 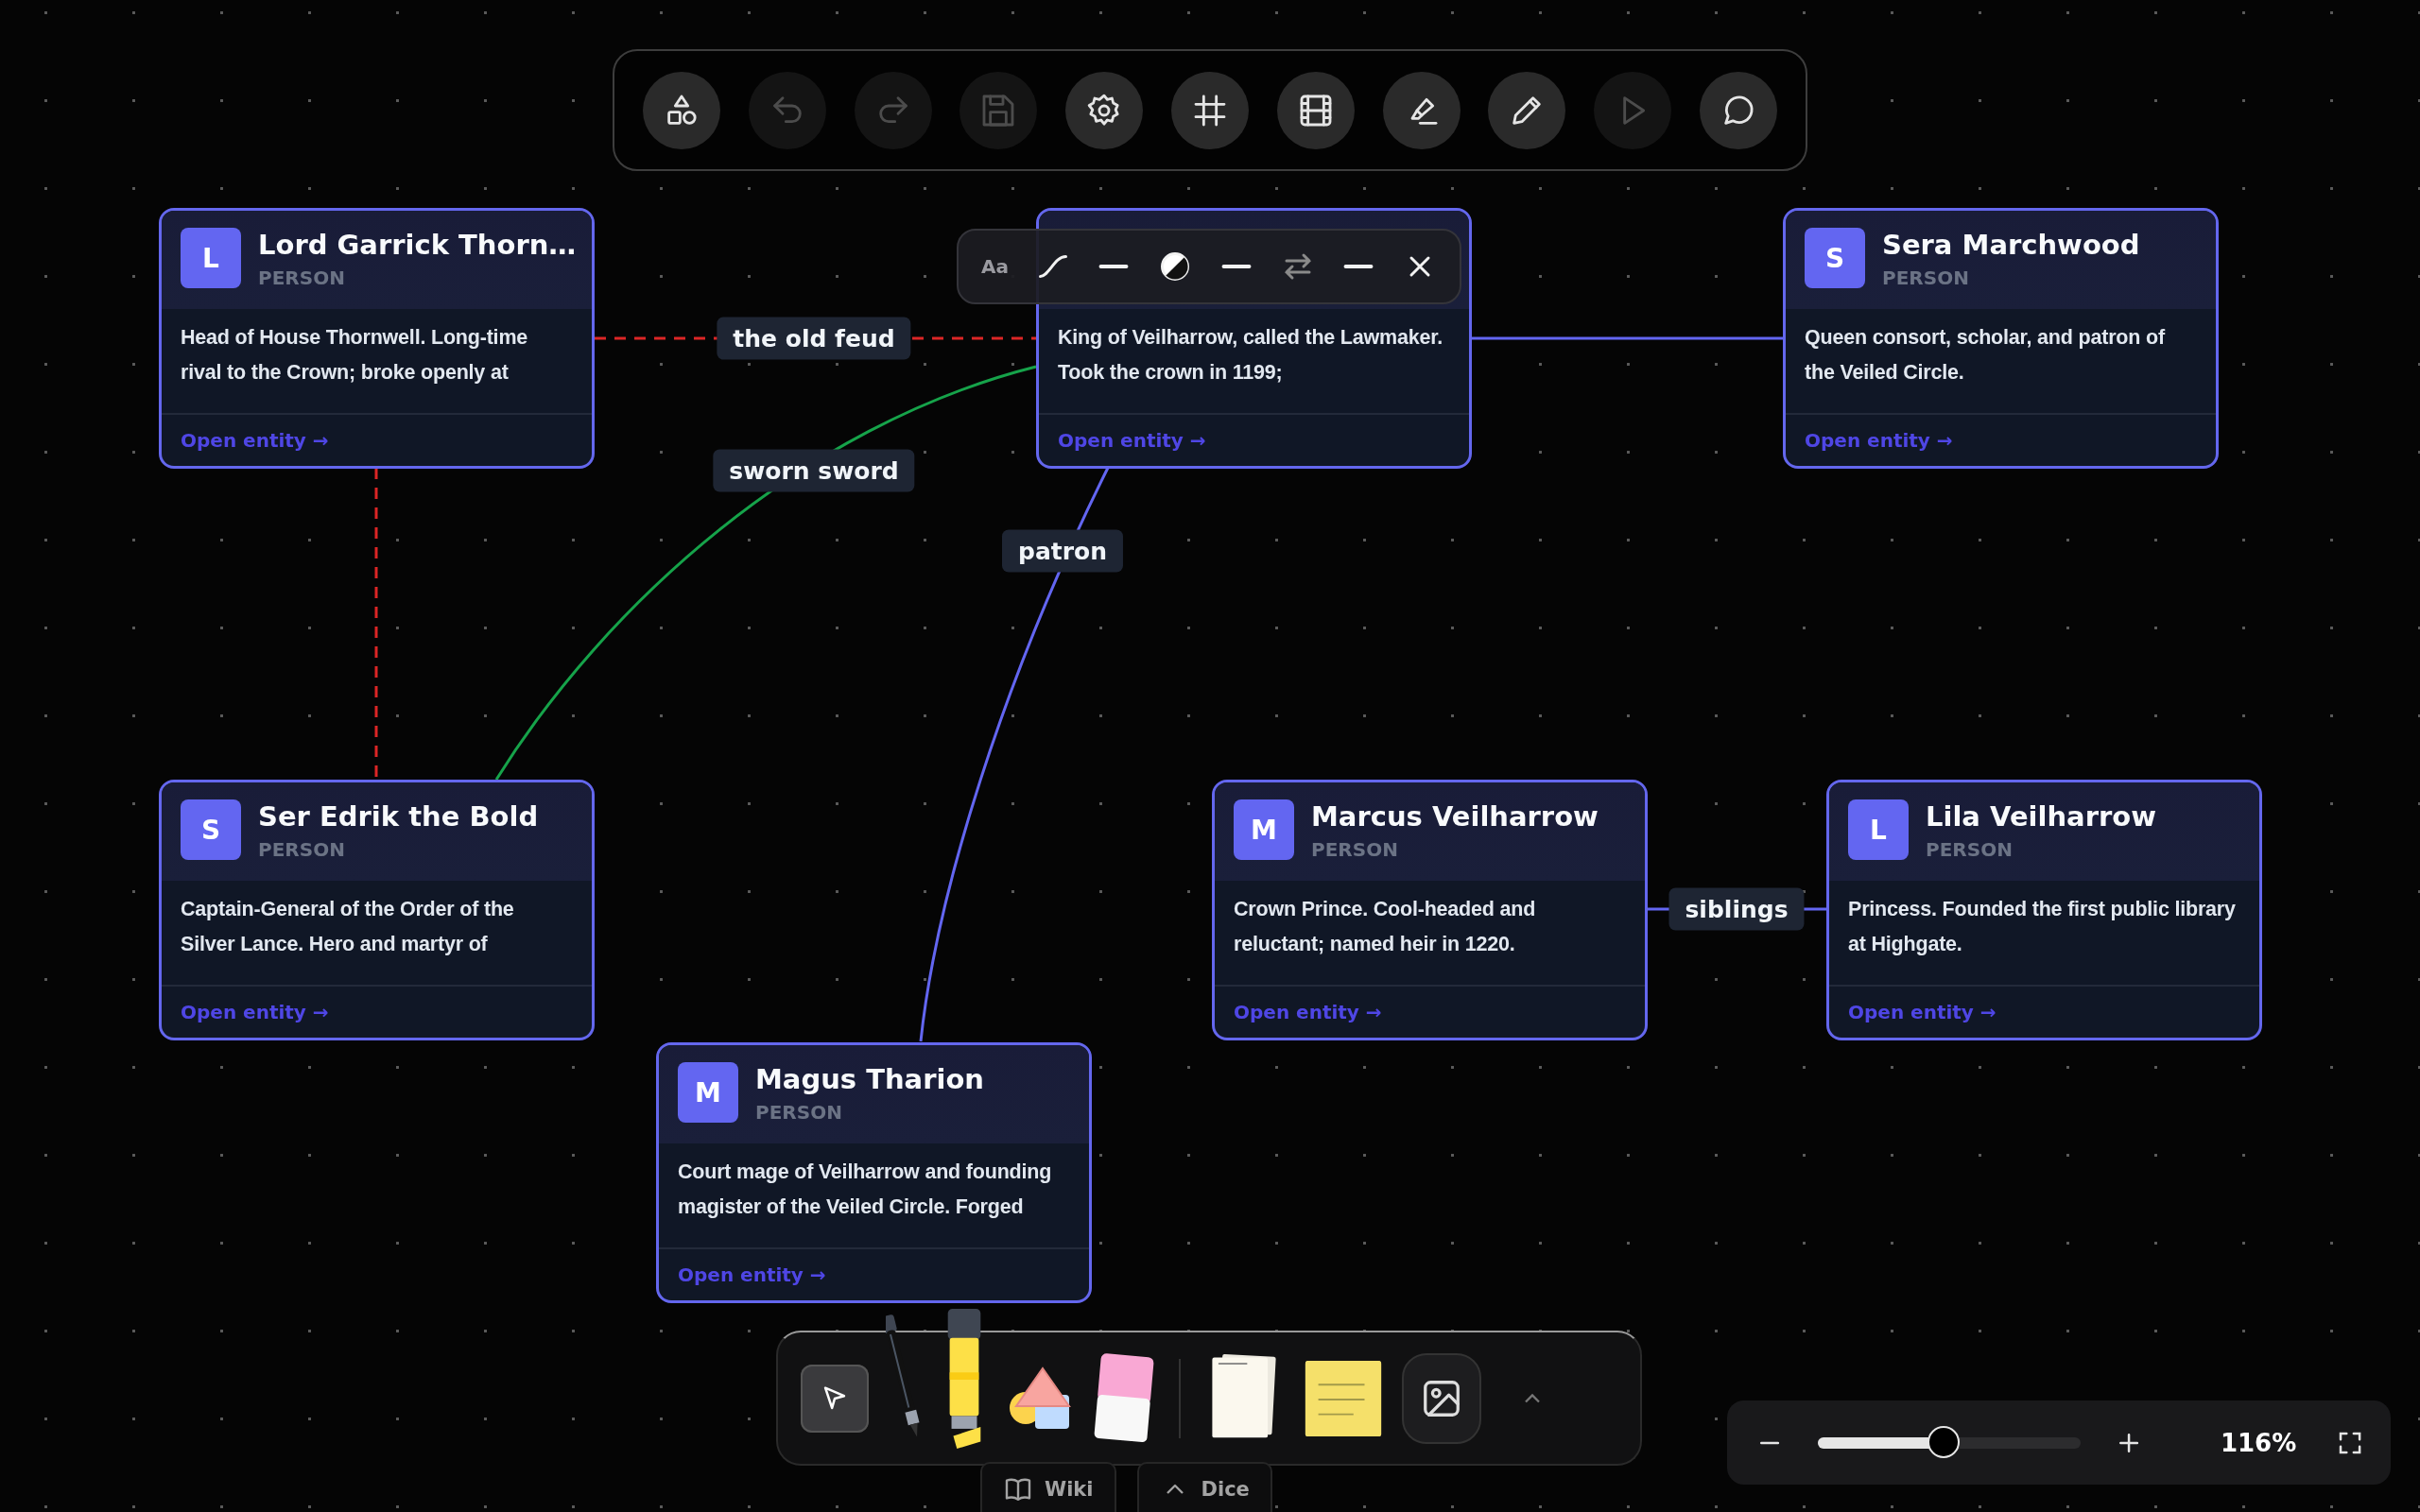 What do you see at coordinates (1441, 1398) in the screenshot?
I see `image-button` at bounding box center [1441, 1398].